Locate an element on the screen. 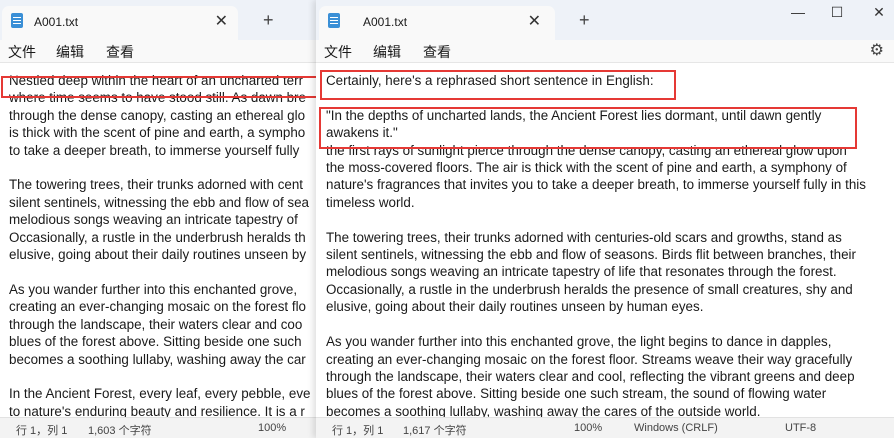 The width and height of the screenshot is (894, 438). status-char-count: 1,617 个字符 is located at coordinates (435, 431).